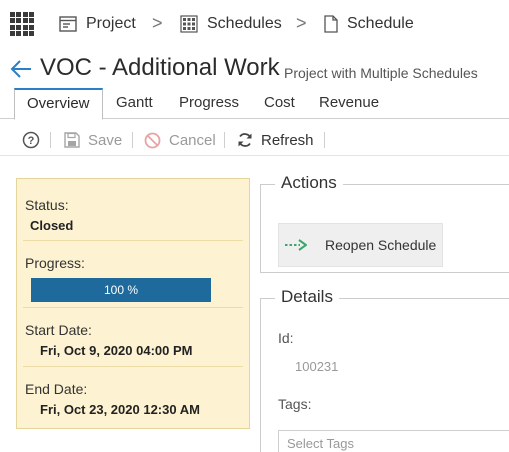  Describe the element at coordinates (47, 205) in the screenshot. I see `status-label: Status:` at that location.